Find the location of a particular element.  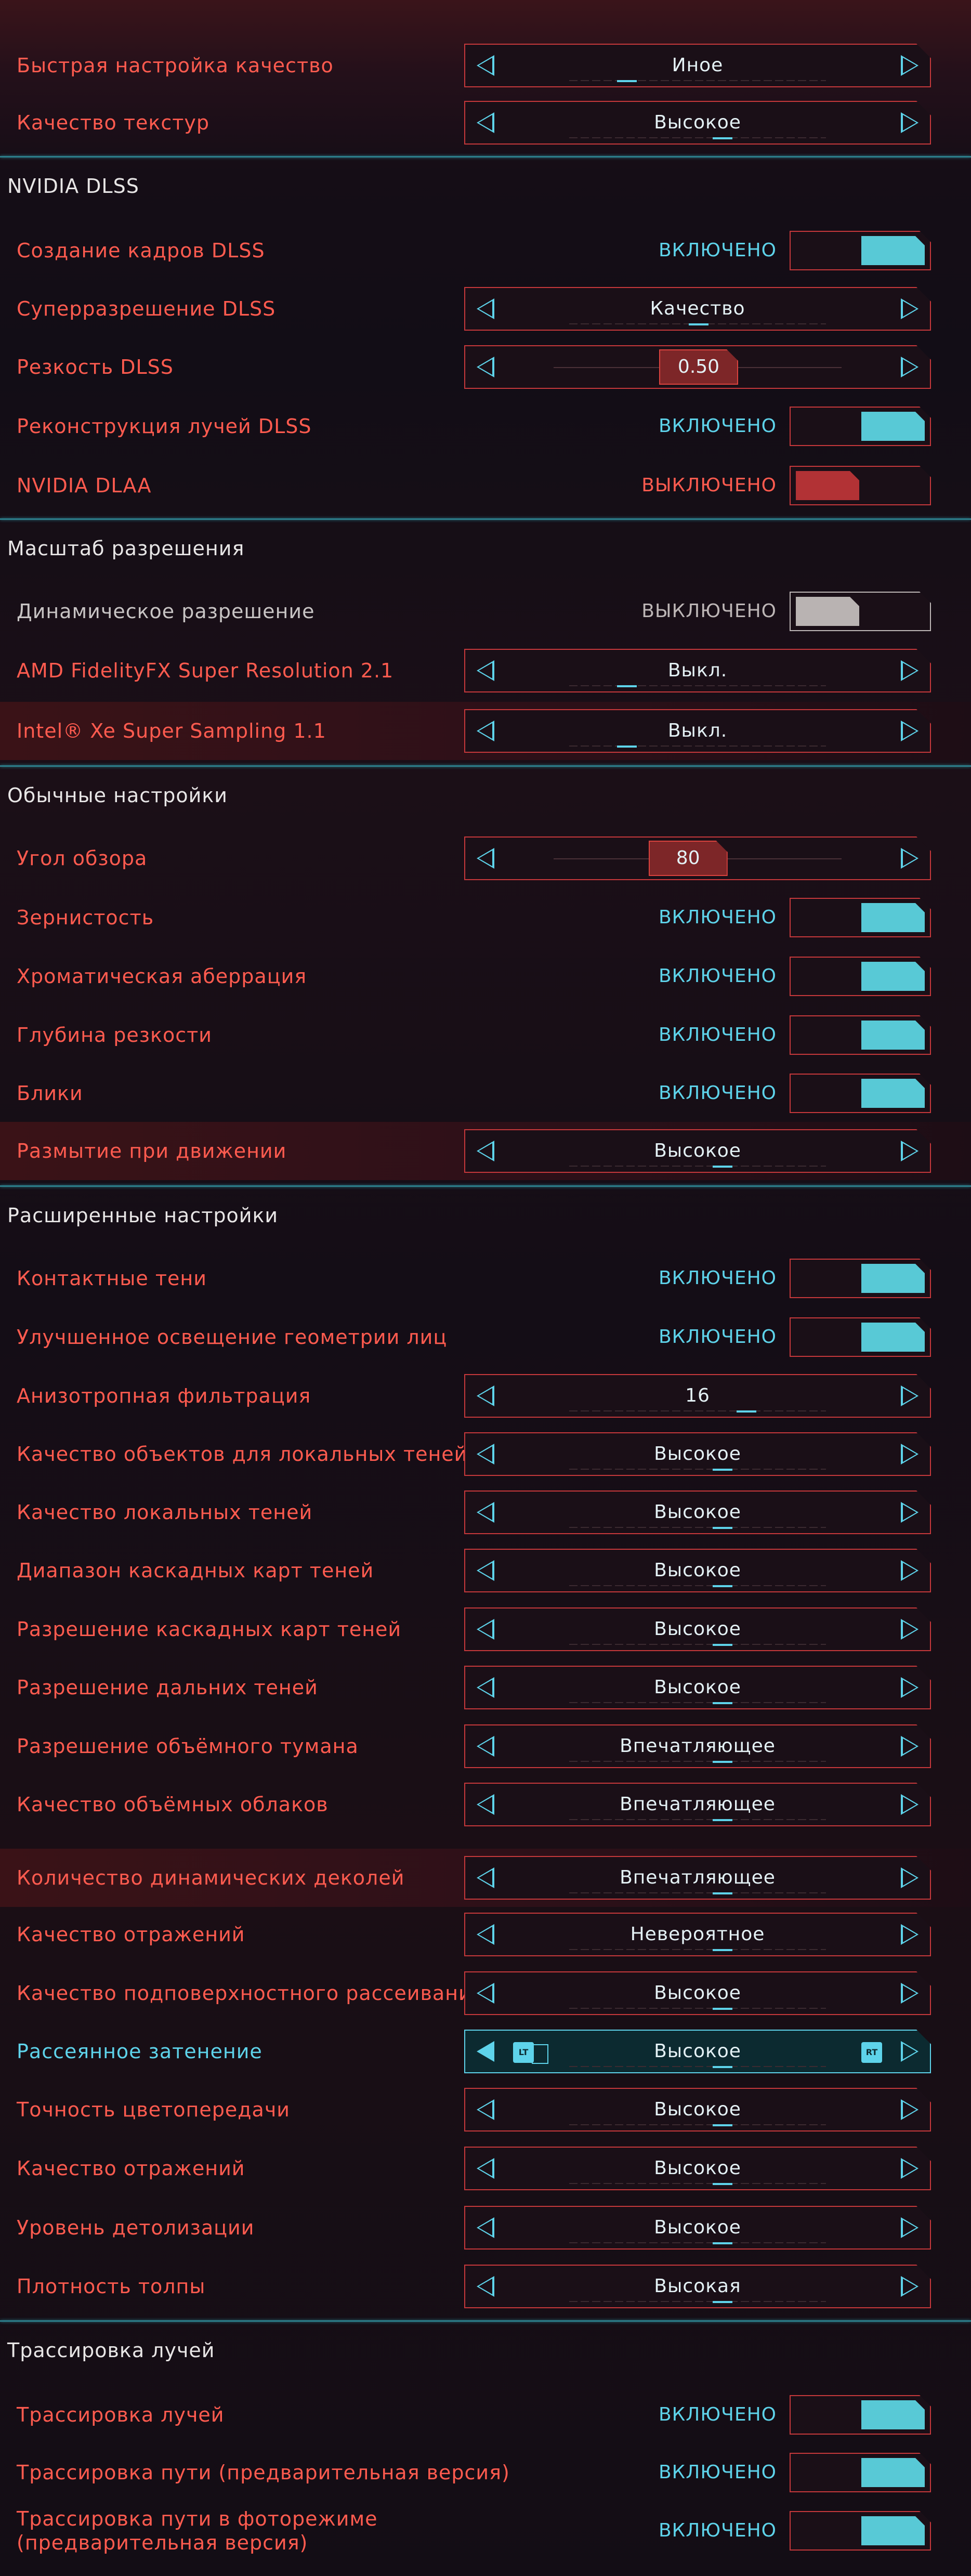

setting-row: Разрешение каскадных карт теней Высокое is located at coordinates (486, 1629).